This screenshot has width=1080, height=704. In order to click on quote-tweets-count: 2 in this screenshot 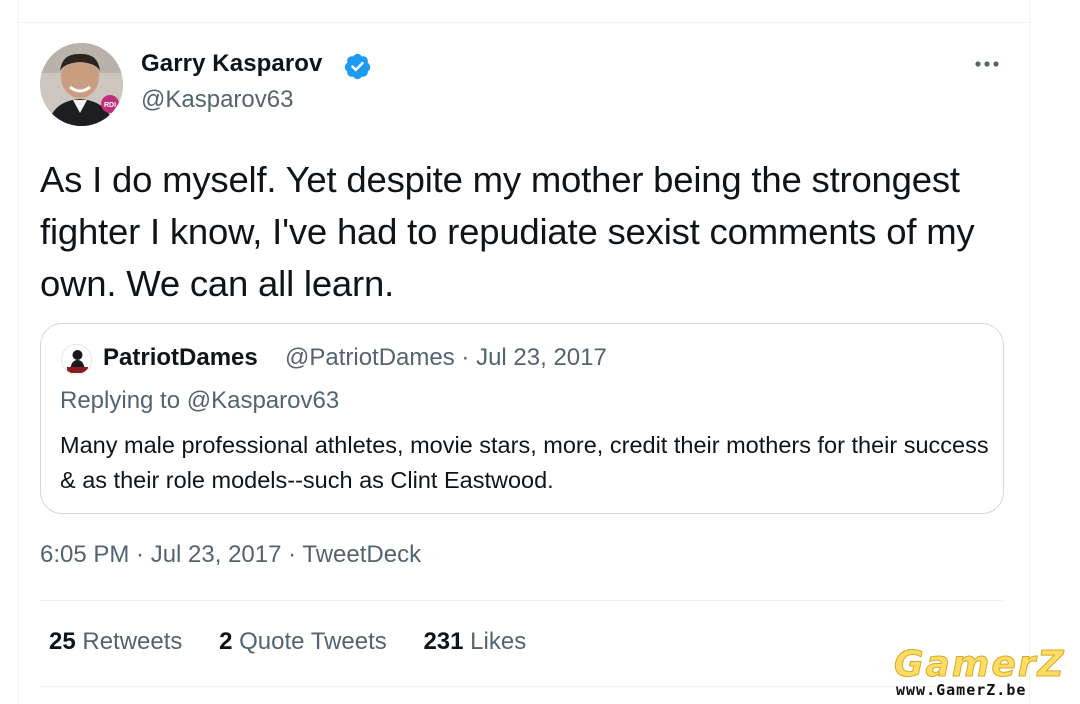, I will do `click(226, 641)`.